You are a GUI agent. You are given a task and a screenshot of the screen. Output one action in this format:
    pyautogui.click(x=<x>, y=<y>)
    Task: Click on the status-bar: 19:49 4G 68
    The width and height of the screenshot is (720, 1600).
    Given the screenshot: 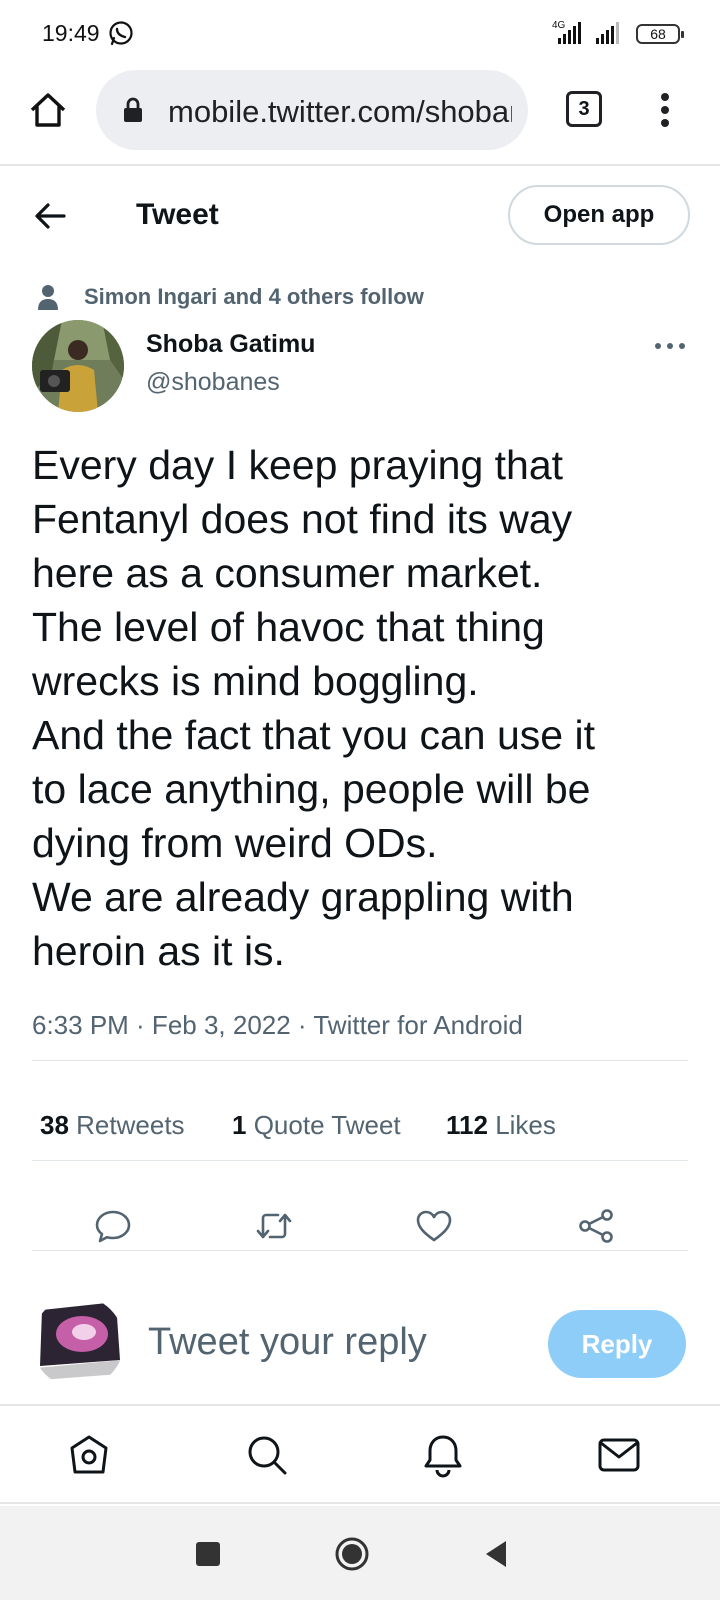 What is the action you would take?
    pyautogui.click(x=360, y=33)
    